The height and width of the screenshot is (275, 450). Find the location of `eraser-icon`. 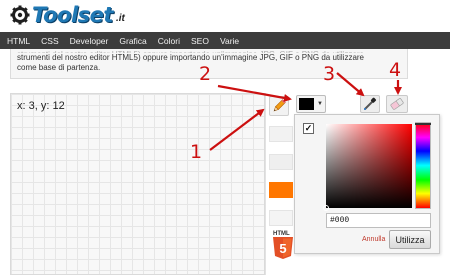

eraser-icon is located at coordinates (397, 104).